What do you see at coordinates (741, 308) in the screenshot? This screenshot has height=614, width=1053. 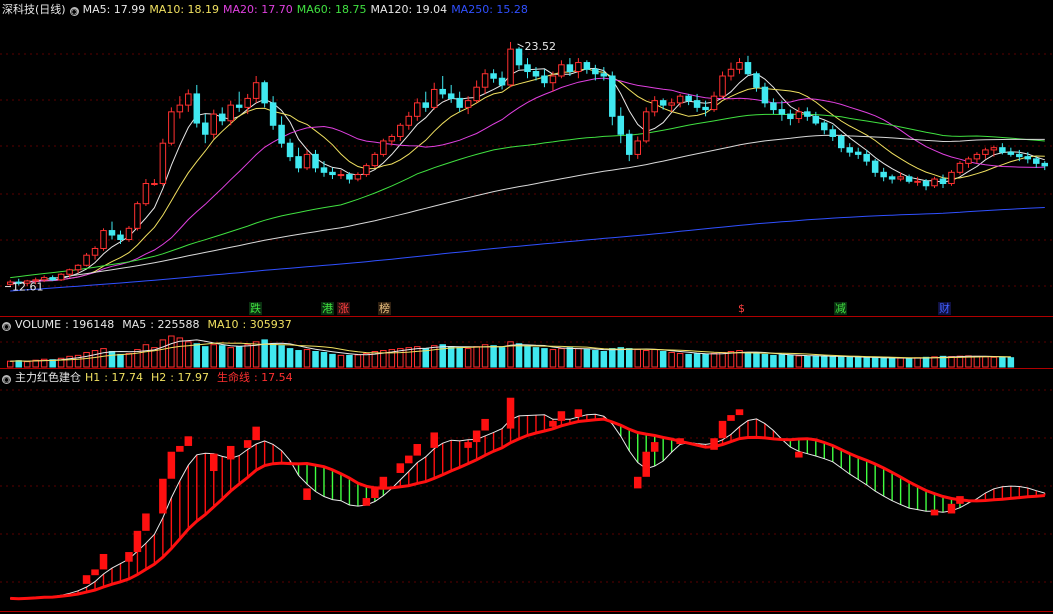 I see `event-marker: $` at bounding box center [741, 308].